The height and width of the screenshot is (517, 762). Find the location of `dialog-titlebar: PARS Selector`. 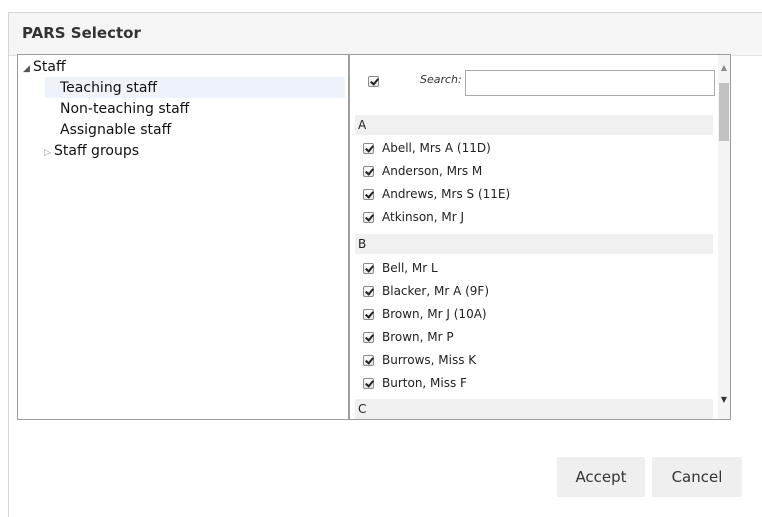

dialog-titlebar: PARS Selector is located at coordinates (385, 34).